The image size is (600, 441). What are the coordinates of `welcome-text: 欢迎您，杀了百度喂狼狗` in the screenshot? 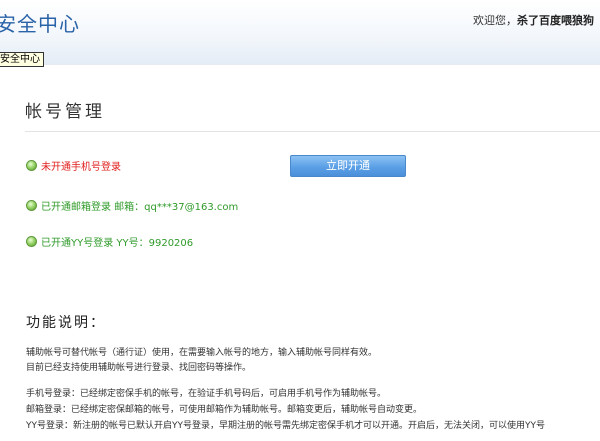 It's located at (533, 20).